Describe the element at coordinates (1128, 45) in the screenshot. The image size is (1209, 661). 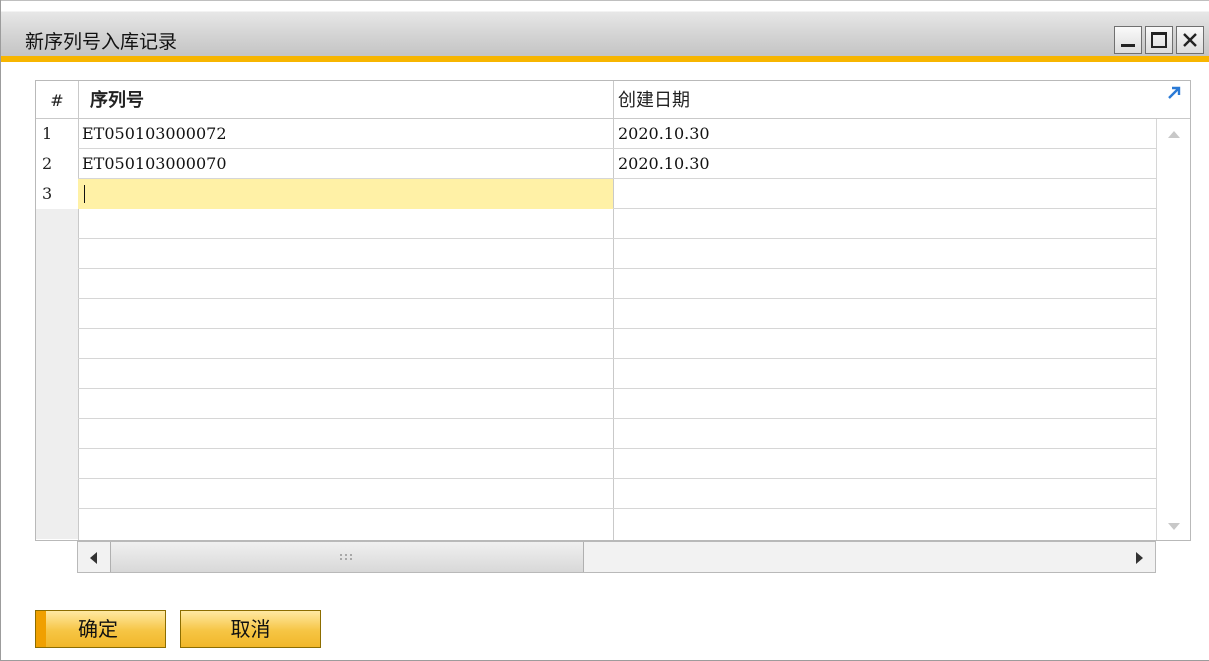
I see `minimize-icon` at that location.